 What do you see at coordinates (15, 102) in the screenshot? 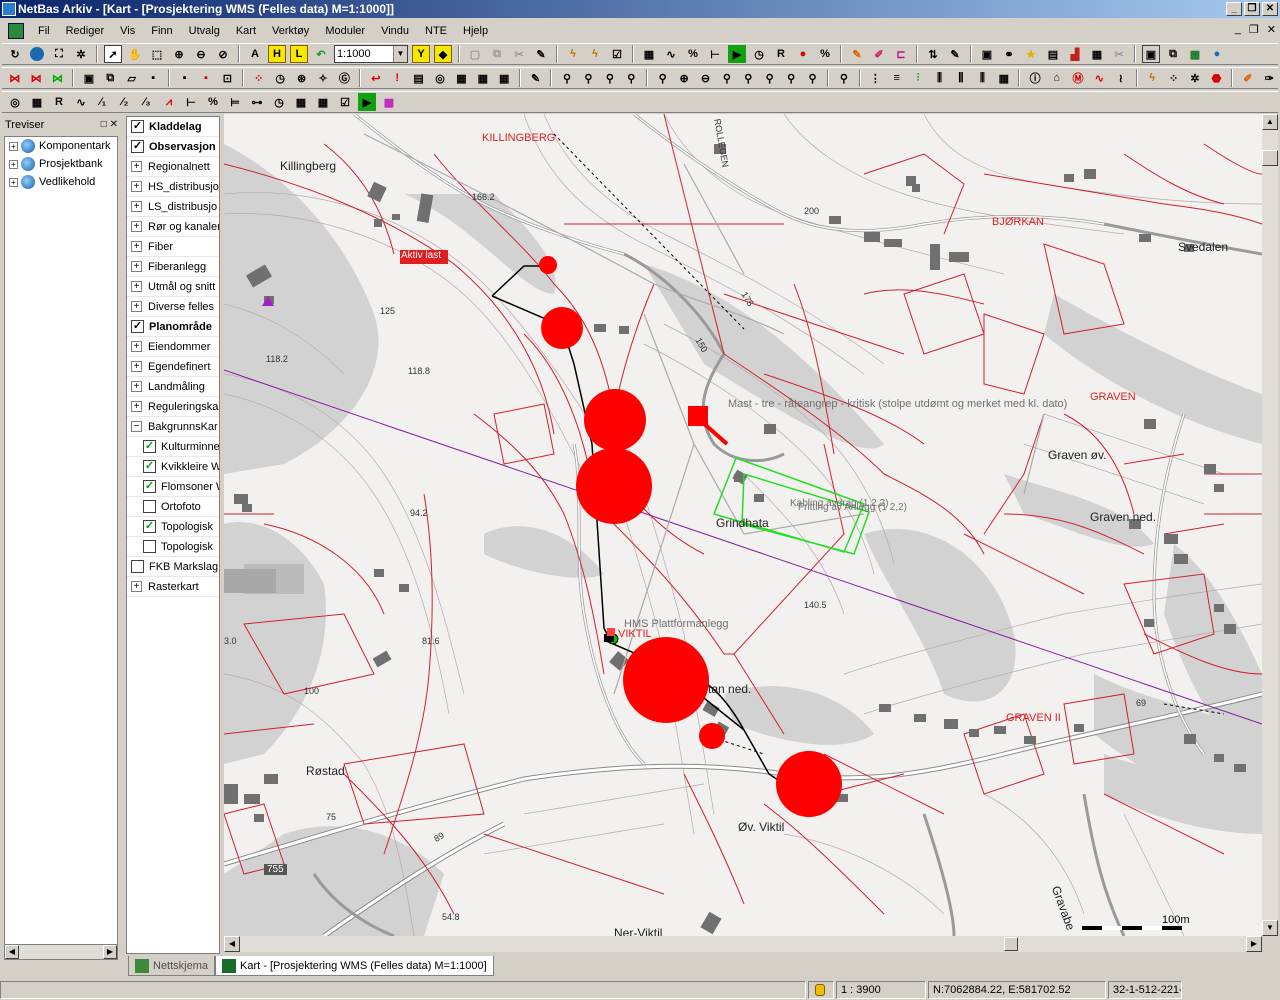
I see `target-icon: ◎` at bounding box center [15, 102].